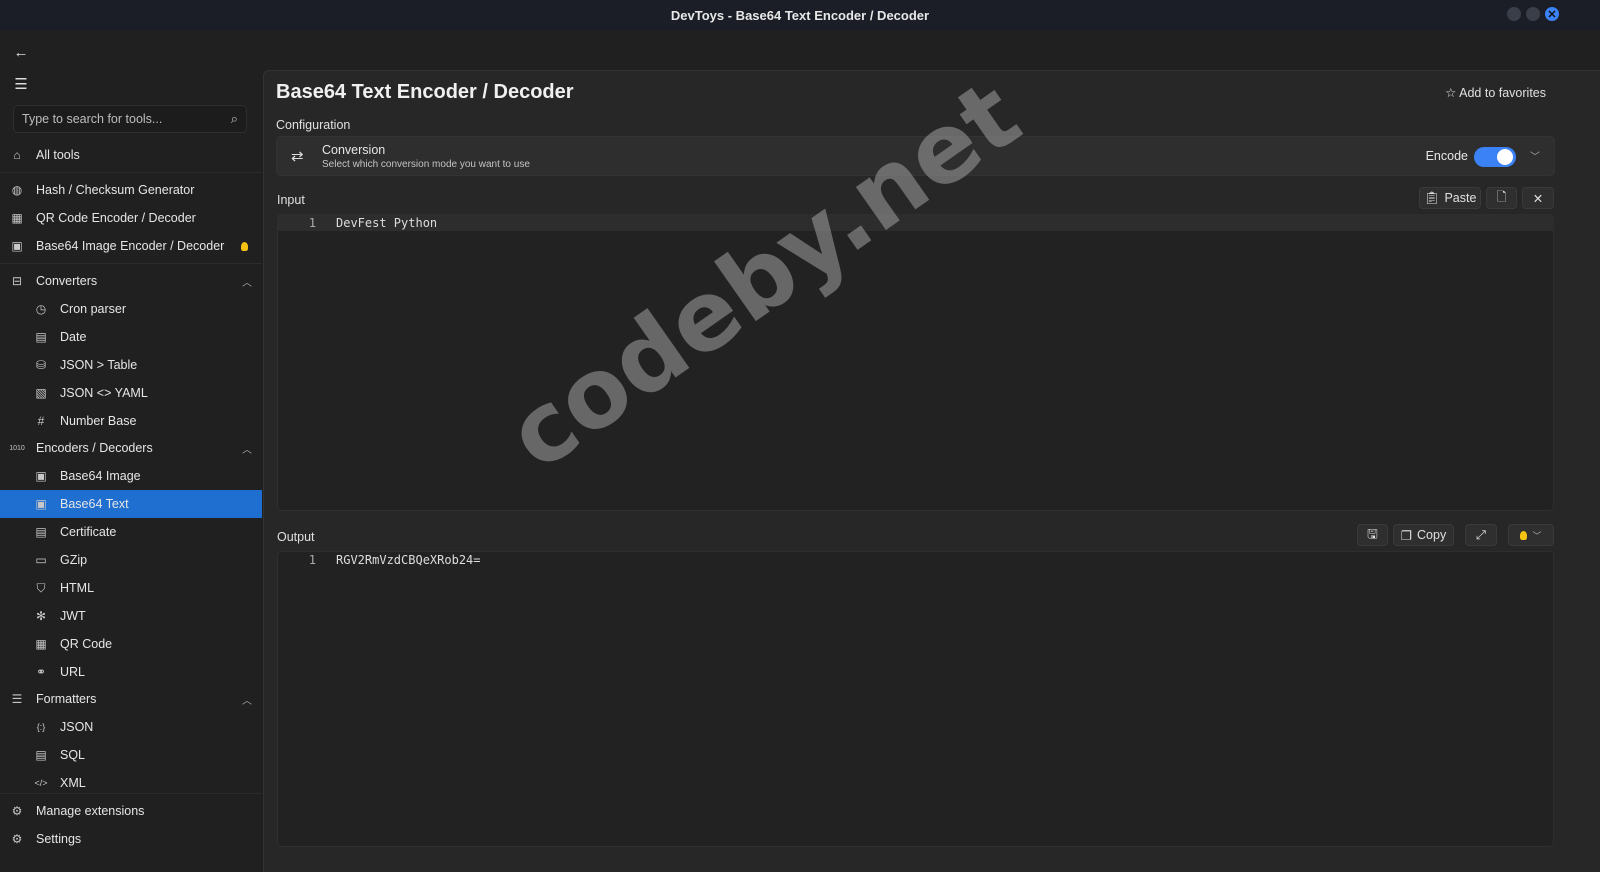 The height and width of the screenshot is (872, 1600). Describe the element at coordinates (17, 811) in the screenshot. I see `puzzle-icon: ⚙` at that location.